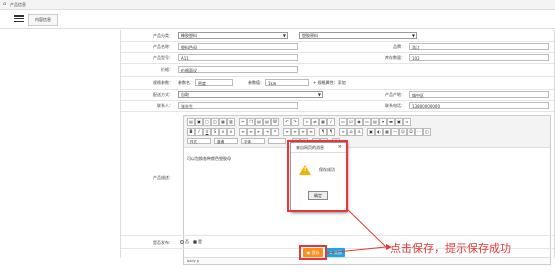  I want to click on annotation-text: 点击保存，提示保存成功, so click(450, 248).